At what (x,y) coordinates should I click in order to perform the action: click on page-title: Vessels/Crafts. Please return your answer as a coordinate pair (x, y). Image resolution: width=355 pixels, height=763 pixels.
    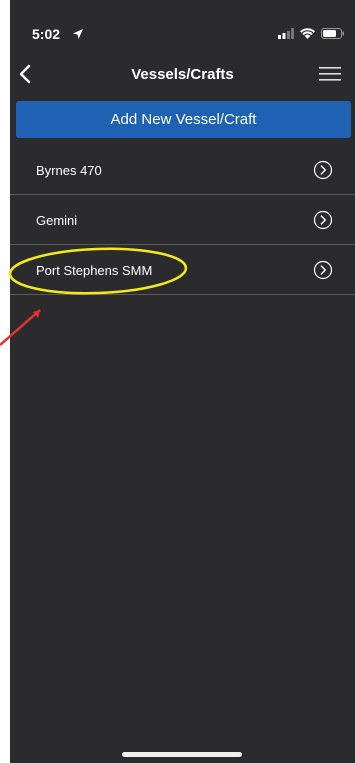
    Looking at the image, I should click on (182, 74).